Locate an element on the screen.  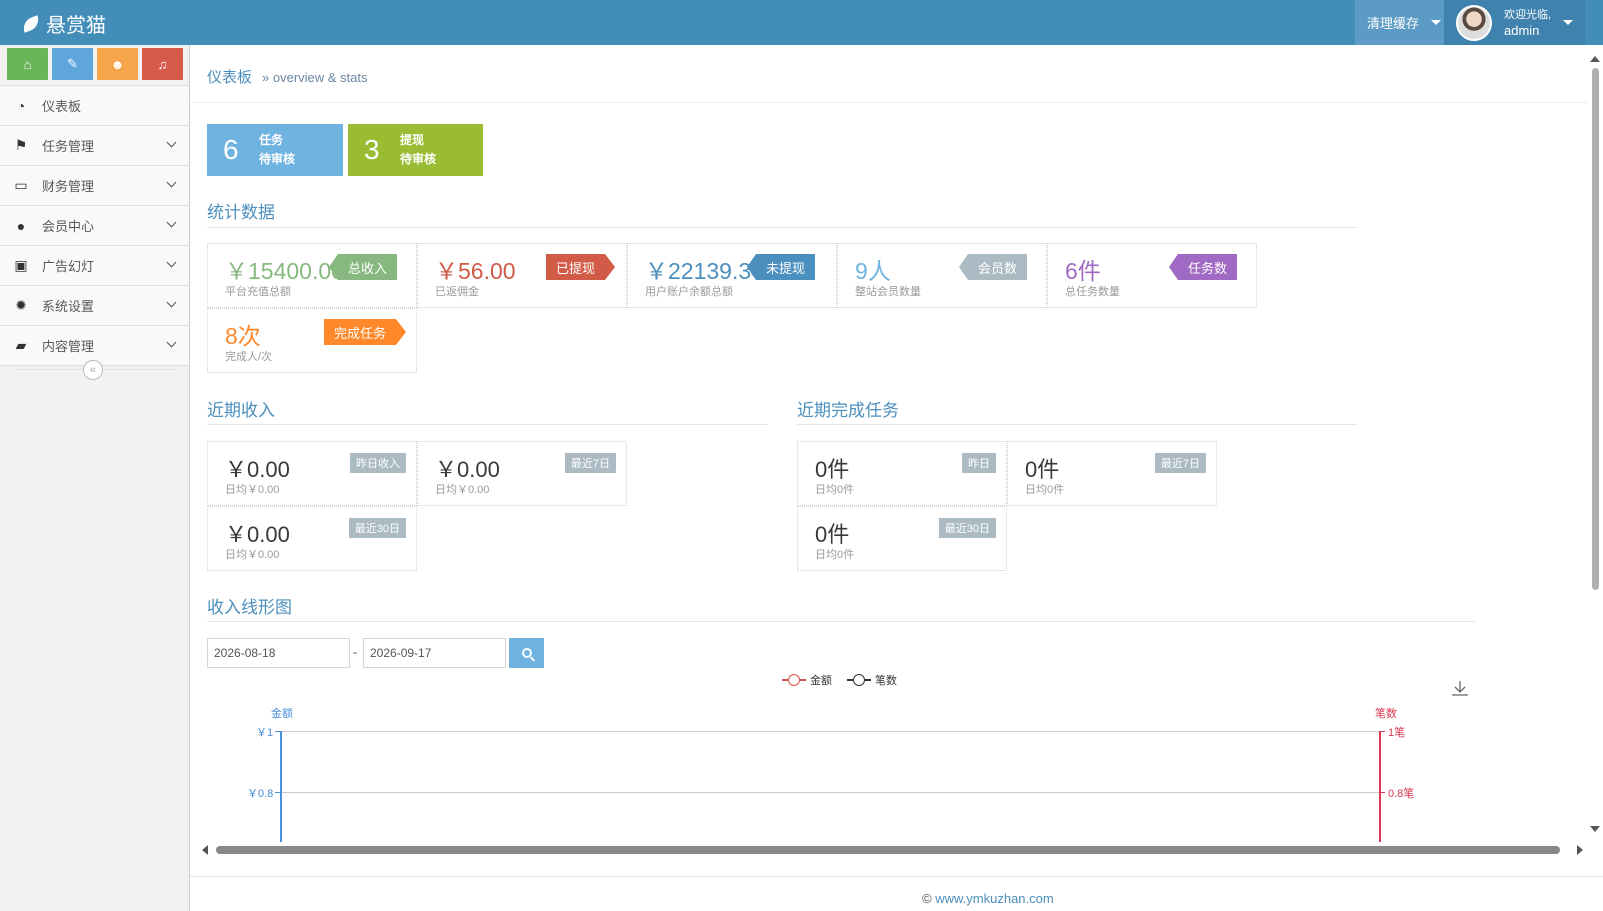
search-button is located at coordinates (526, 653).